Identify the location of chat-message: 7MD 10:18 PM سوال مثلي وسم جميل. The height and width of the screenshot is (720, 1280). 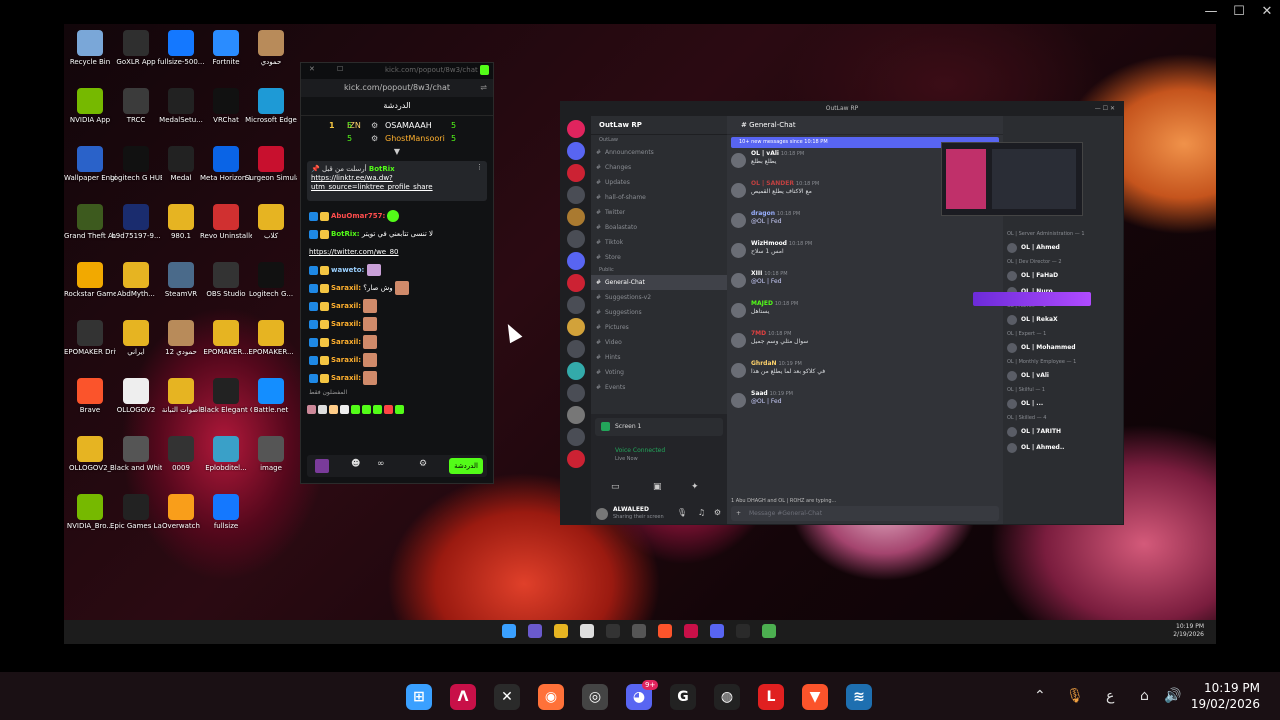
(865, 345).